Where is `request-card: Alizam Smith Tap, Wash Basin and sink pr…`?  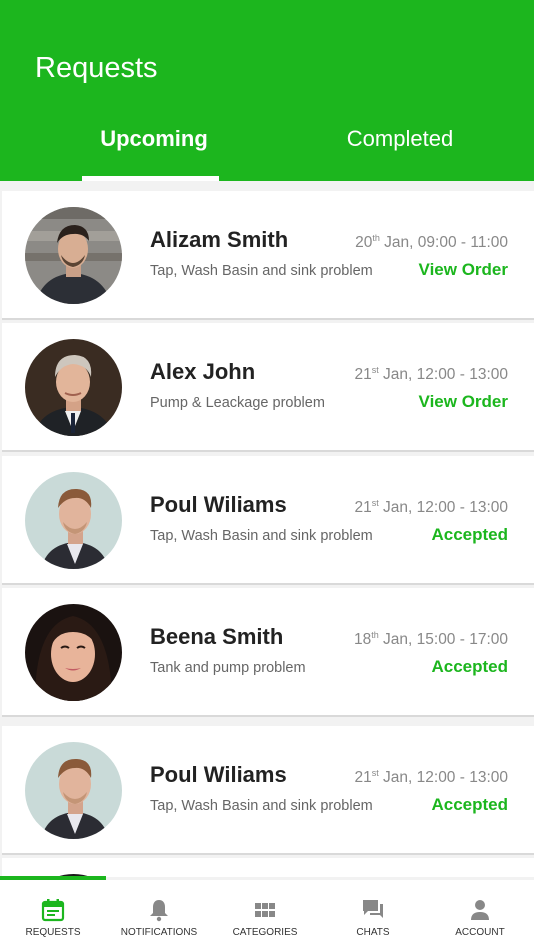
request-card: Alizam Smith Tap, Wash Basin and sink pr… is located at coordinates (268, 255).